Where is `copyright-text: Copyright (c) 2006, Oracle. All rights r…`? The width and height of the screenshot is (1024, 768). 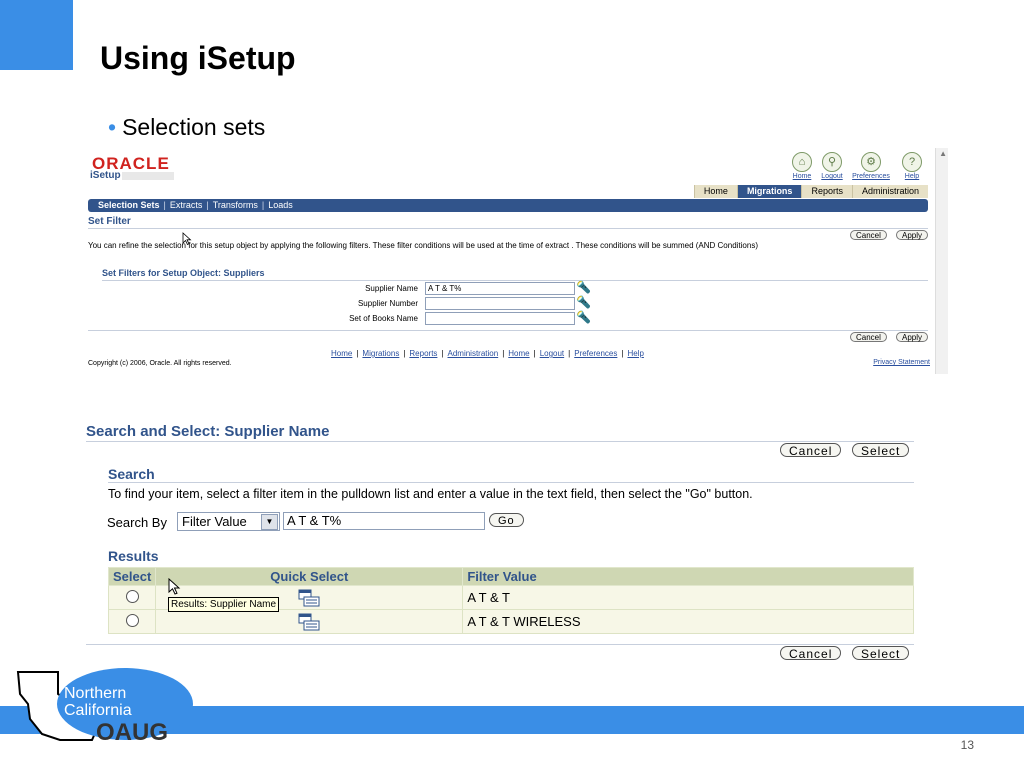
copyright-text: Copyright (c) 2006, Oracle. All rights r… is located at coordinates (160, 363).